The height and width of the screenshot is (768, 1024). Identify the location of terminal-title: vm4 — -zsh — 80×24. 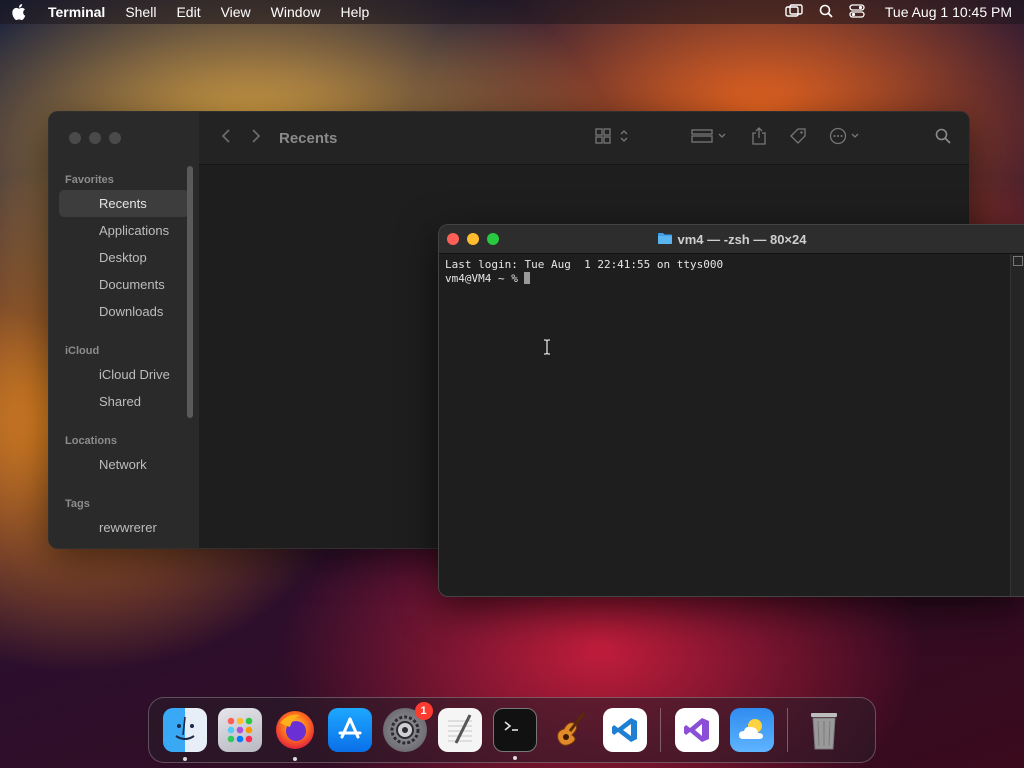
(732, 239).